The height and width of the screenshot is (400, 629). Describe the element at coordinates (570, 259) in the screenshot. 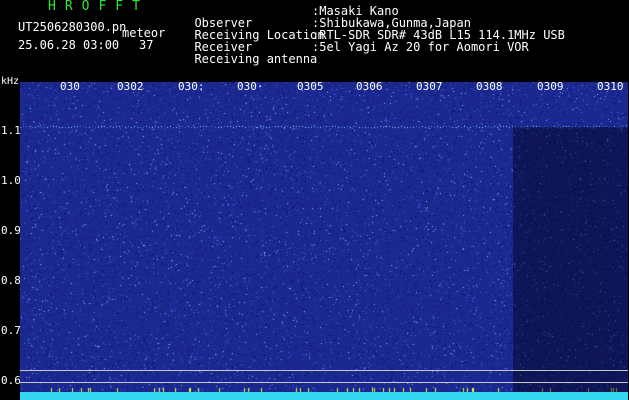

I see `spectrogram-dark-region` at that location.